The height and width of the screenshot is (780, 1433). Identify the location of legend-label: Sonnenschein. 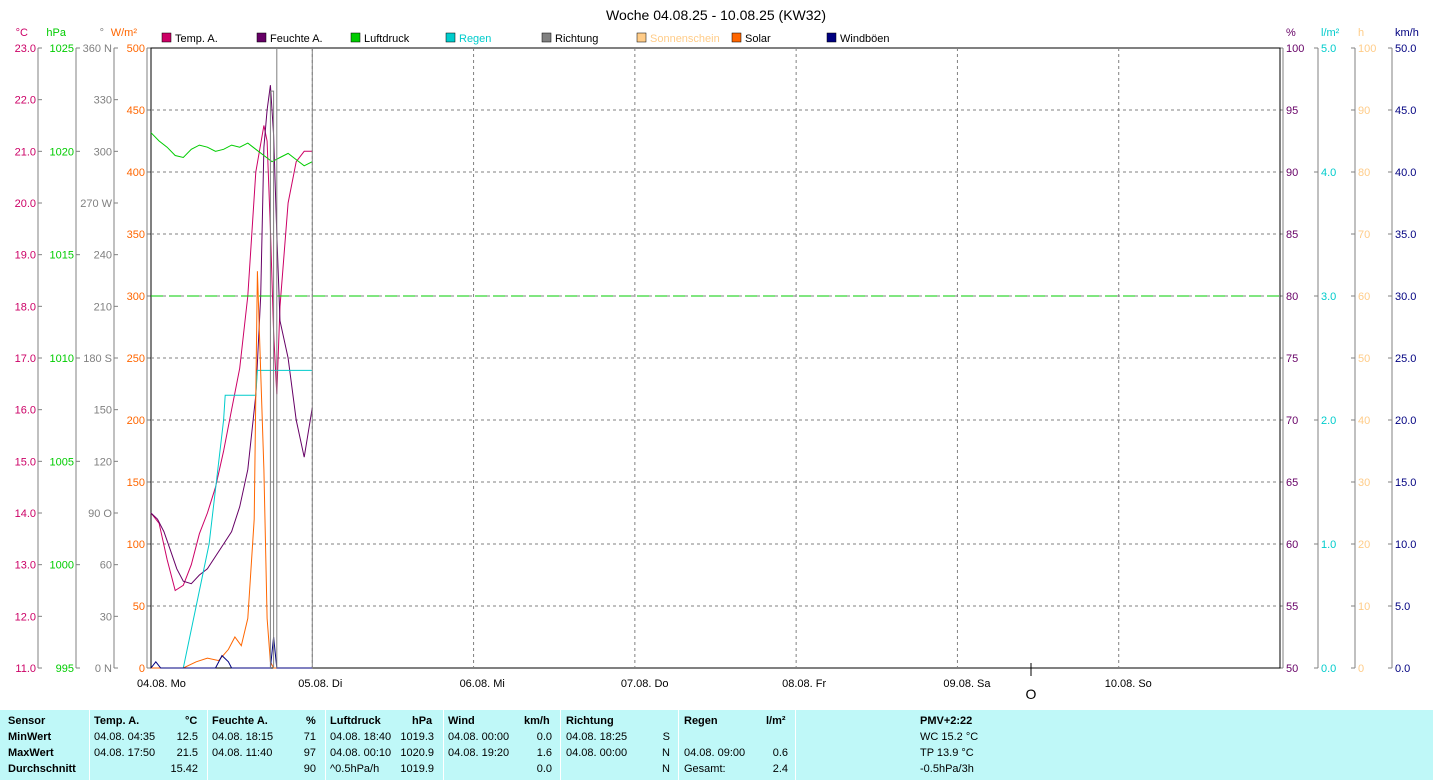
(685, 39).